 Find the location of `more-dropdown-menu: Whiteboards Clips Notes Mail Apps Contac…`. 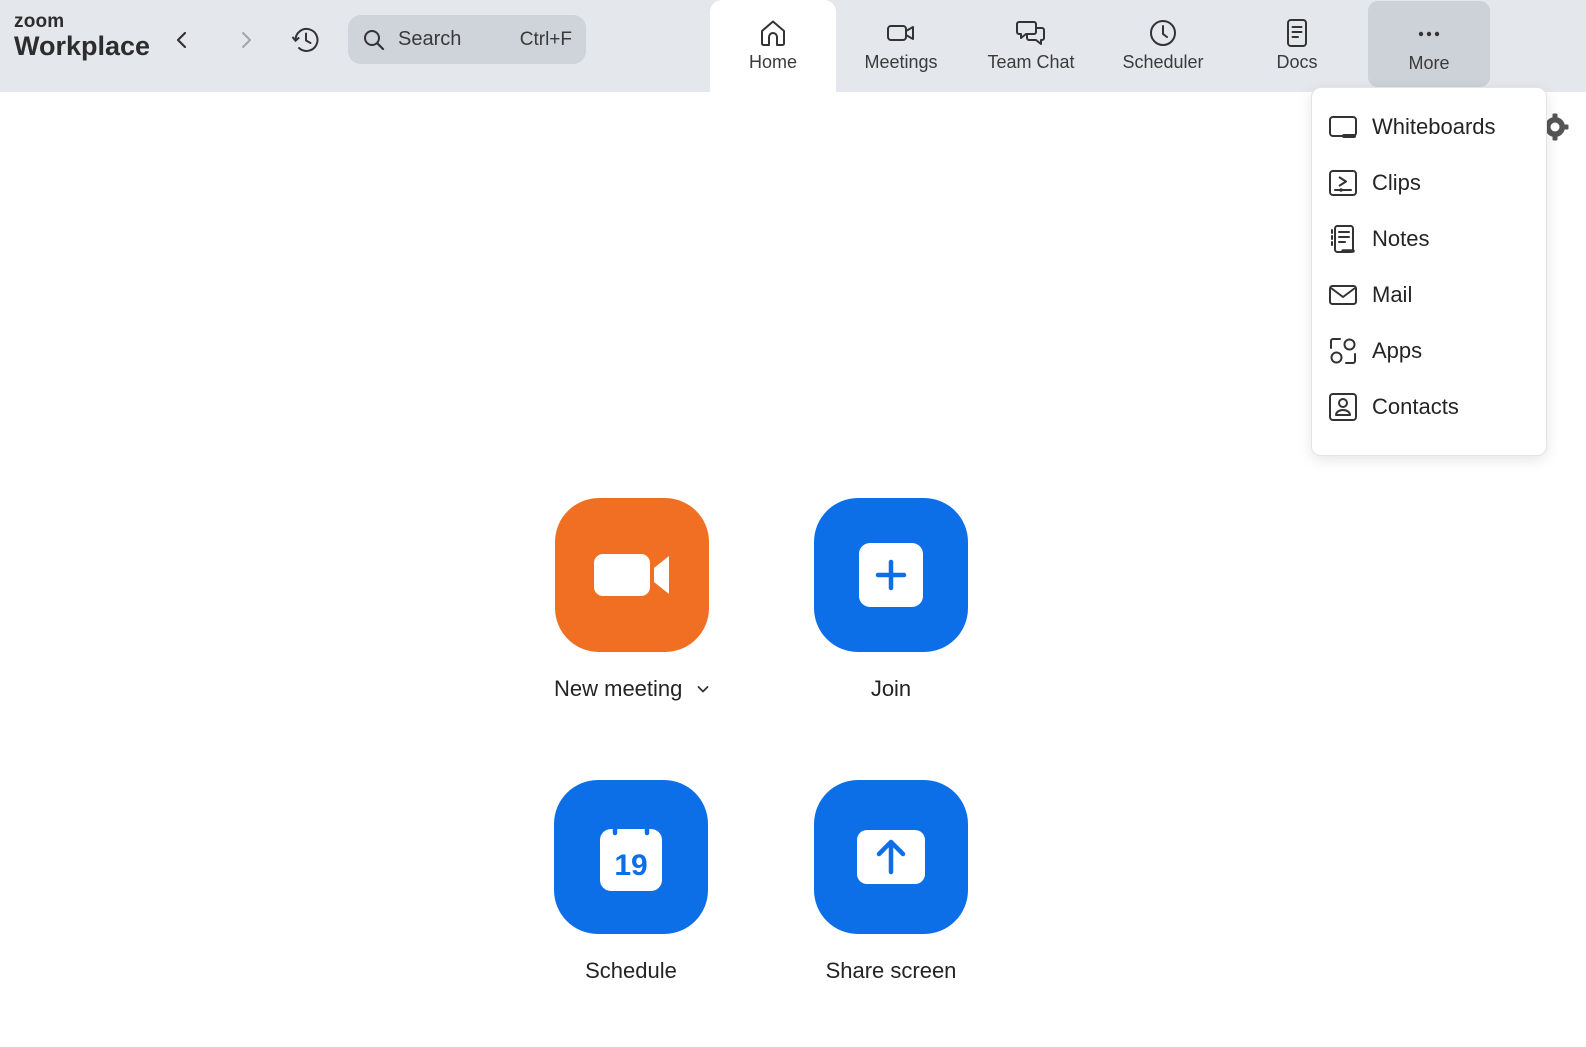

more-dropdown-menu: Whiteboards Clips Notes Mail Apps Contac… is located at coordinates (1429, 271).